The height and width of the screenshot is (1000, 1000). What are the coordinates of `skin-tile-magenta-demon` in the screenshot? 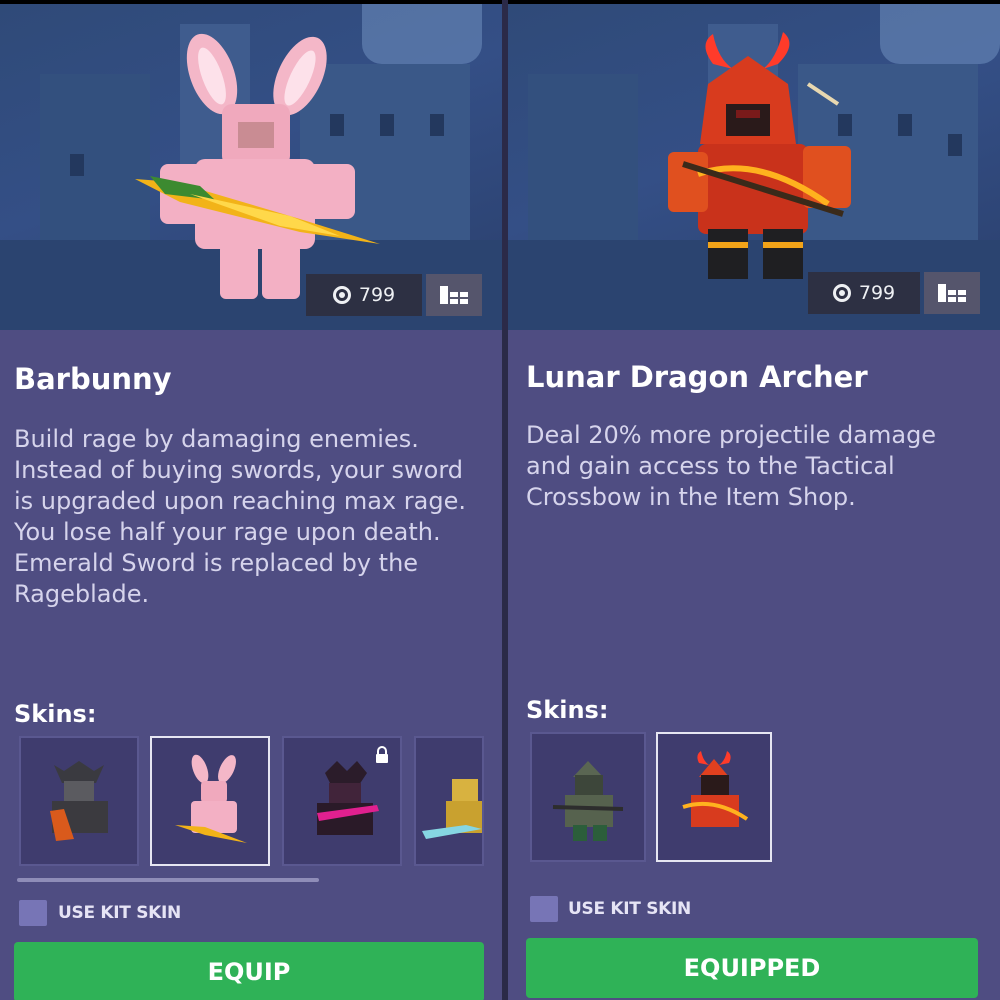 It's located at (342, 801).